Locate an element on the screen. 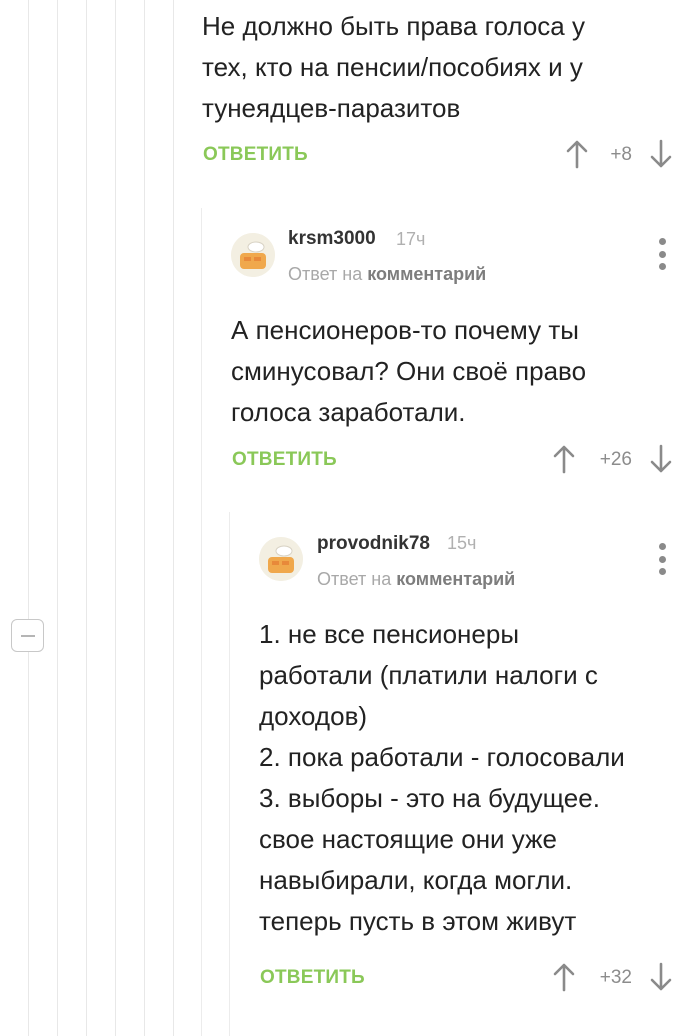  comment-line: 1. не все пенсионеры is located at coordinates (389, 634).